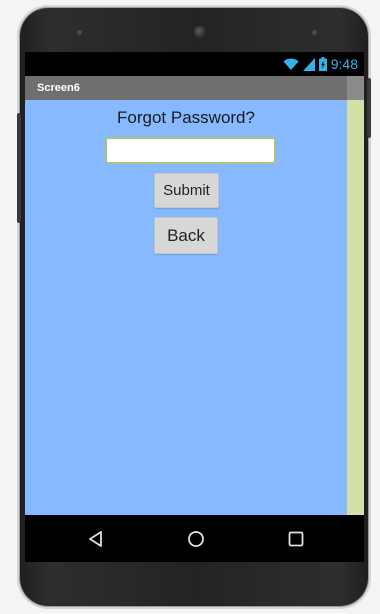 Image resolution: width=380 pixels, height=614 pixels. I want to click on page-title: Forgot Password?, so click(186, 117).